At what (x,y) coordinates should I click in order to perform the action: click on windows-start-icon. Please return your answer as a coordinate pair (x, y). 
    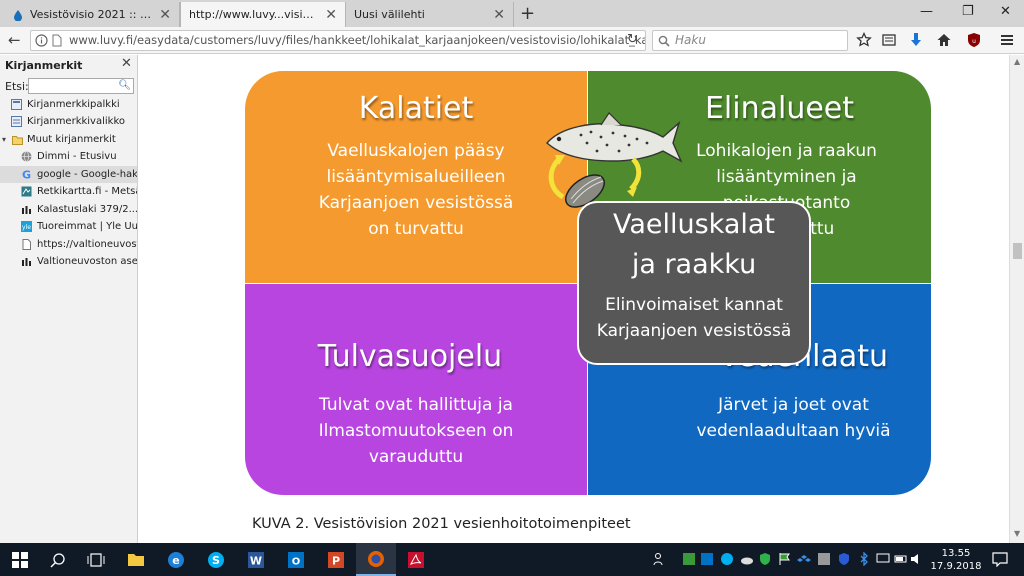
    Looking at the image, I should click on (20, 559).